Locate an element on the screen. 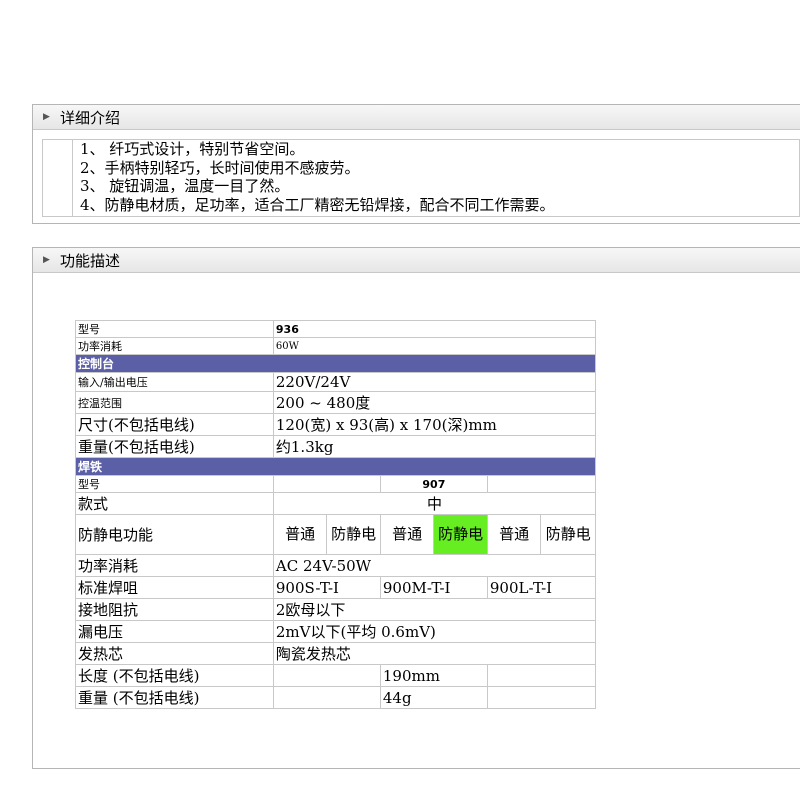 The width and height of the screenshot is (800, 800). tip-value: 900M-T-I is located at coordinates (433, 587).